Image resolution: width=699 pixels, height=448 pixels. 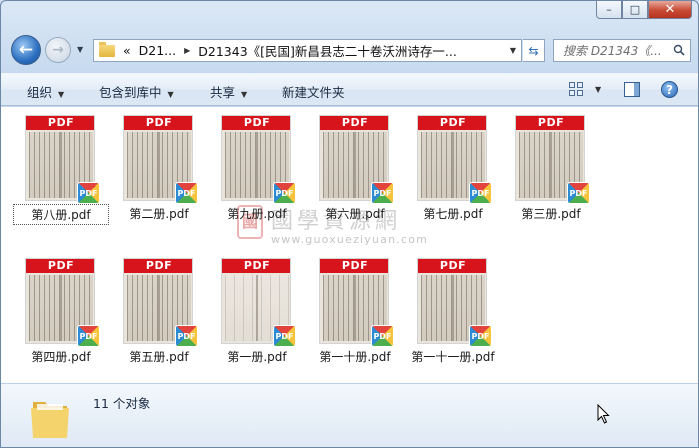 What do you see at coordinates (136, 91) in the screenshot?
I see `include-in-library-menu: 包含到库中 ▼` at bounding box center [136, 91].